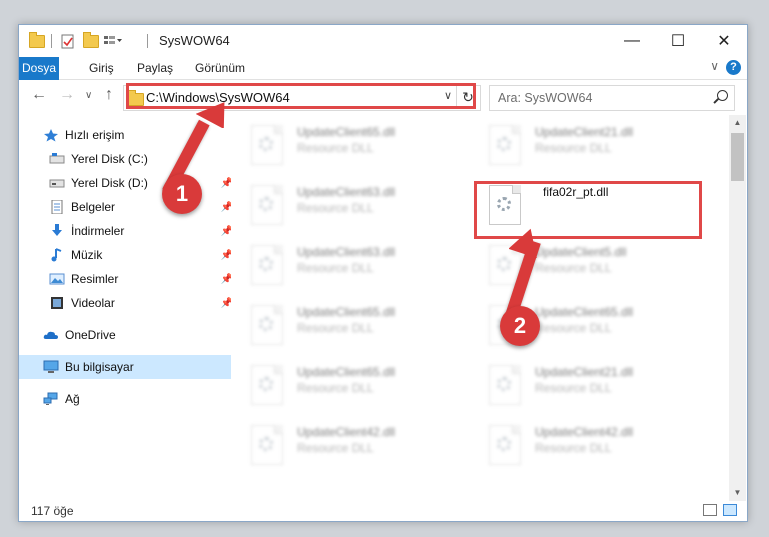 This screenshot has width=769, height=537. I want to click on cloud-icon, so click(51, 335).